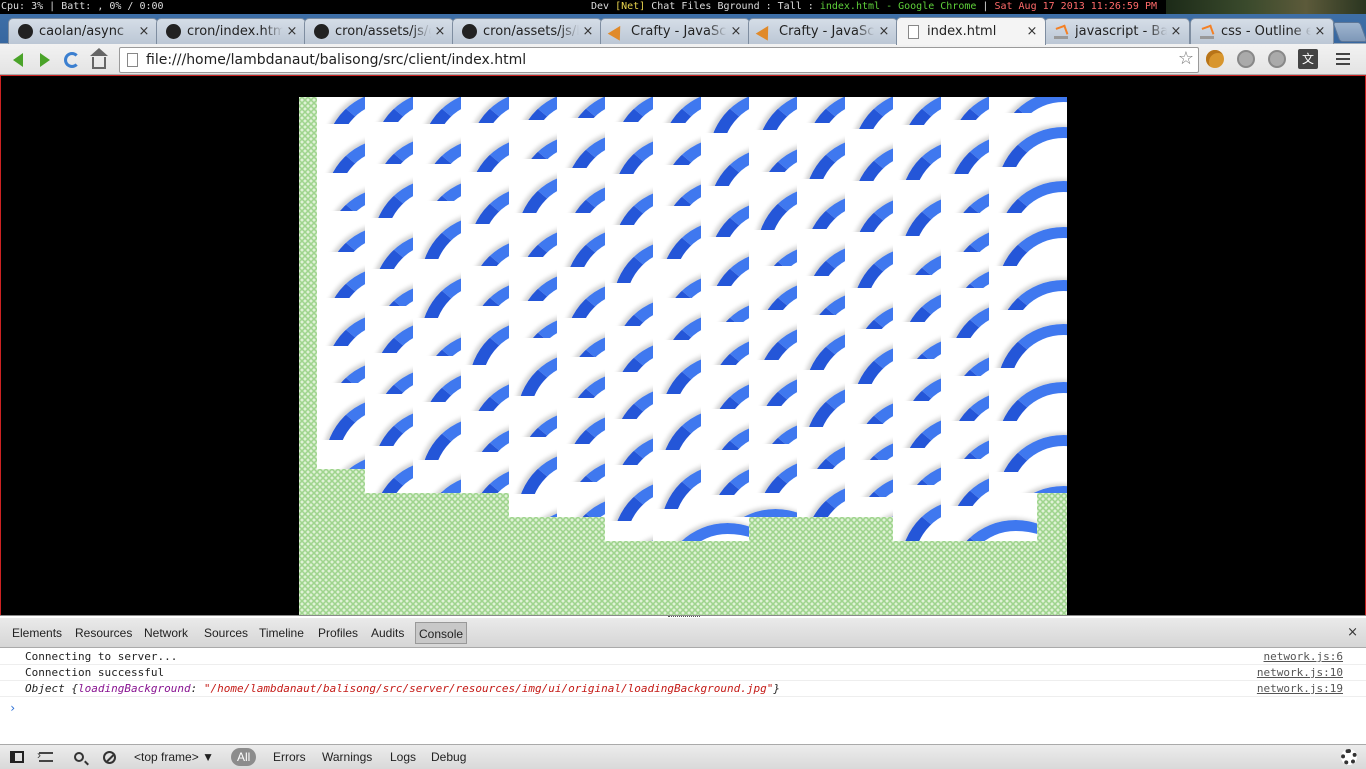  What do you see at coordinates (1349, 32) in the screenshot?
I see `new-tab-button` at bounding box center [1349, 32].